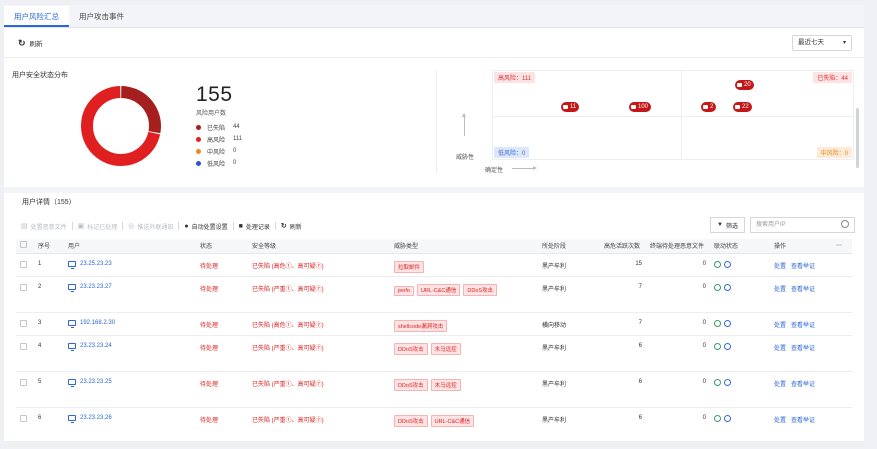 This screenshot has width=877, height=449. Describe the element at coordinates (436, 122) in the screenshot. I see `divider` at that location.